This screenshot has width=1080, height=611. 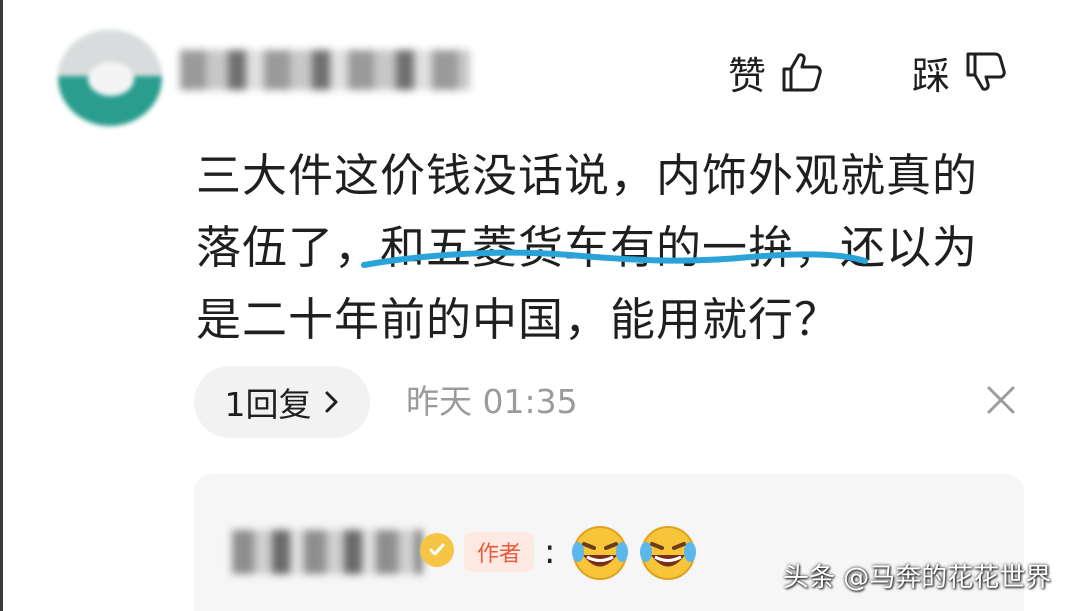 I want to click on comment-timestamp: 昨天 01:35, so click(x=492, y=401).